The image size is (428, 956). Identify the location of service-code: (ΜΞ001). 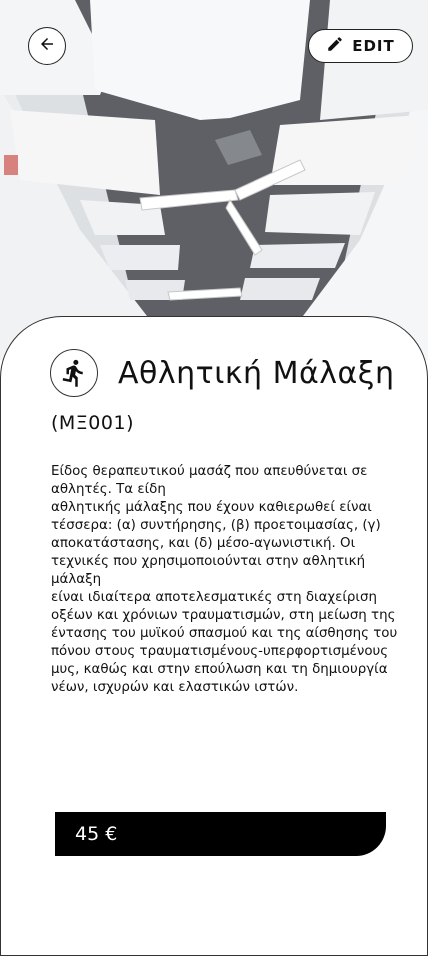
(92, 423).